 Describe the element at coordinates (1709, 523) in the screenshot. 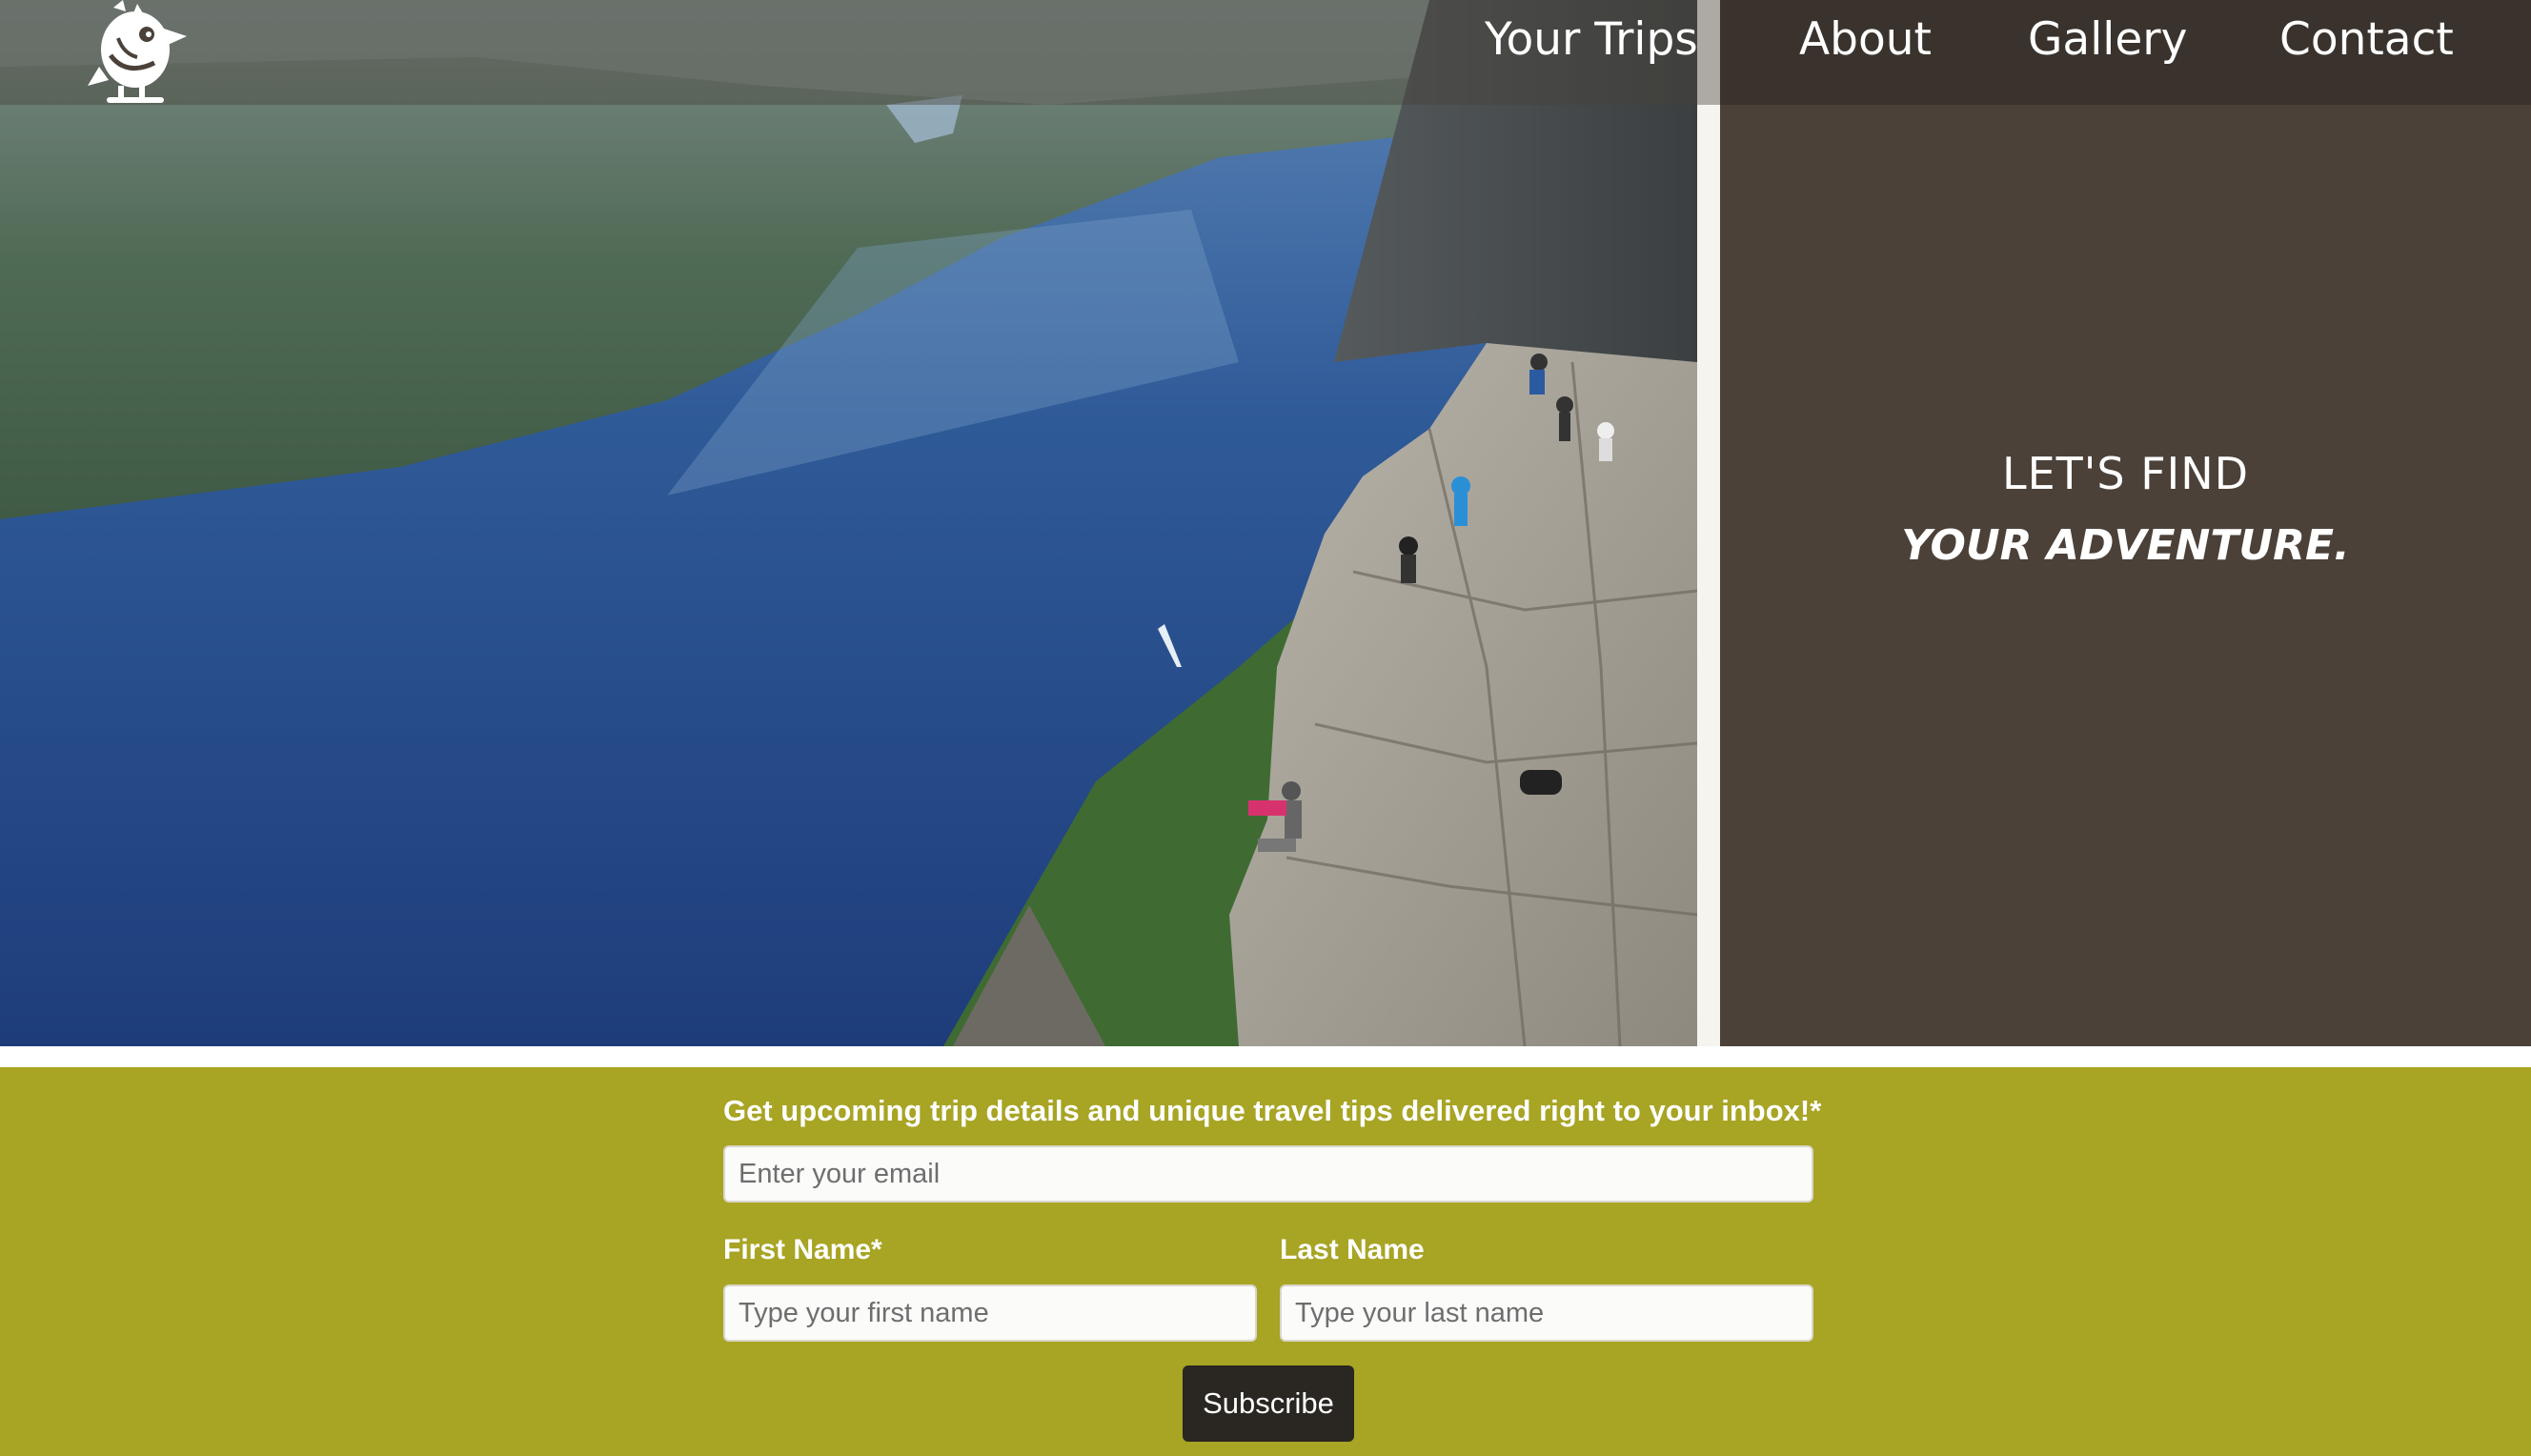

I see `image-divider` at that location.